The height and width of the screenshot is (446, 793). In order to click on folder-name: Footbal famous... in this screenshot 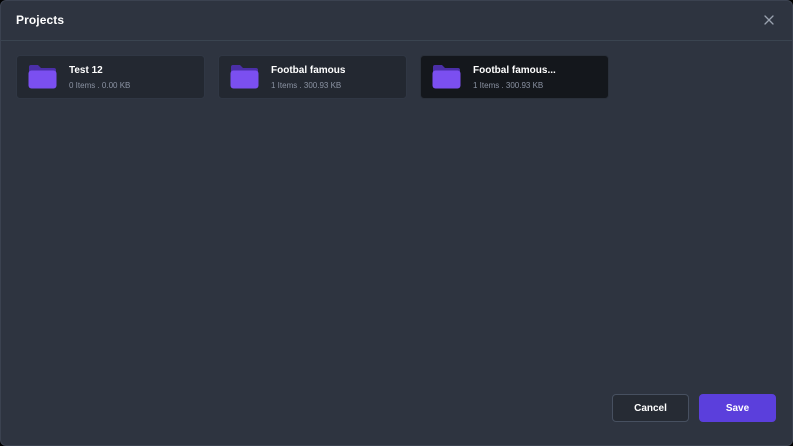, I will do `click(514, 70)`.